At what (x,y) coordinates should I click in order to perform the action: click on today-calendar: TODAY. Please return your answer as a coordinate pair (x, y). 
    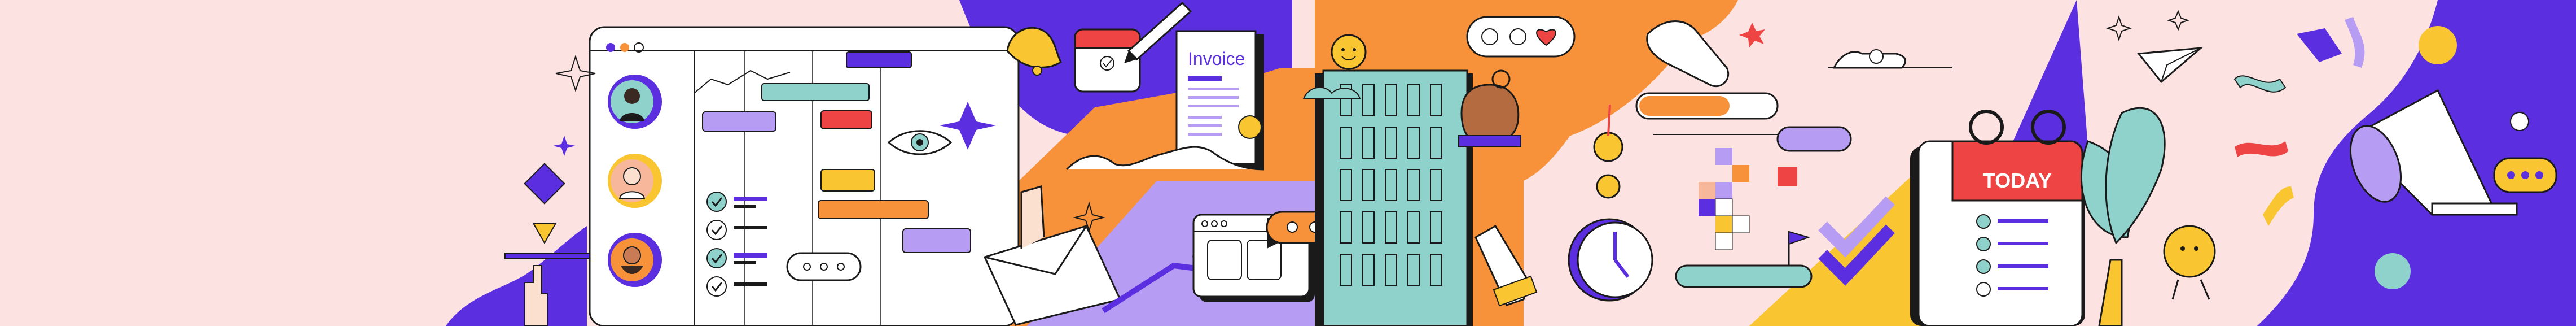
    Looking at the image, I should click on (1997, 218).